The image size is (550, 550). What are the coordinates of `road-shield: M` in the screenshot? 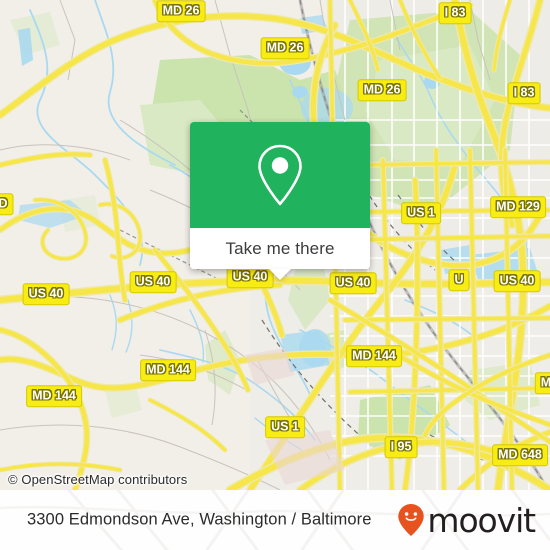 It's located at (542, 383).